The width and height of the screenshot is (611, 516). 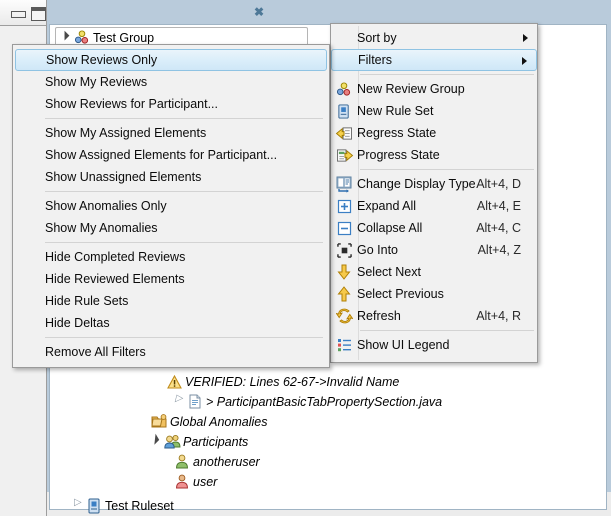 I want to click on table-row: Global Anomalies, so click(x=209, y=421).